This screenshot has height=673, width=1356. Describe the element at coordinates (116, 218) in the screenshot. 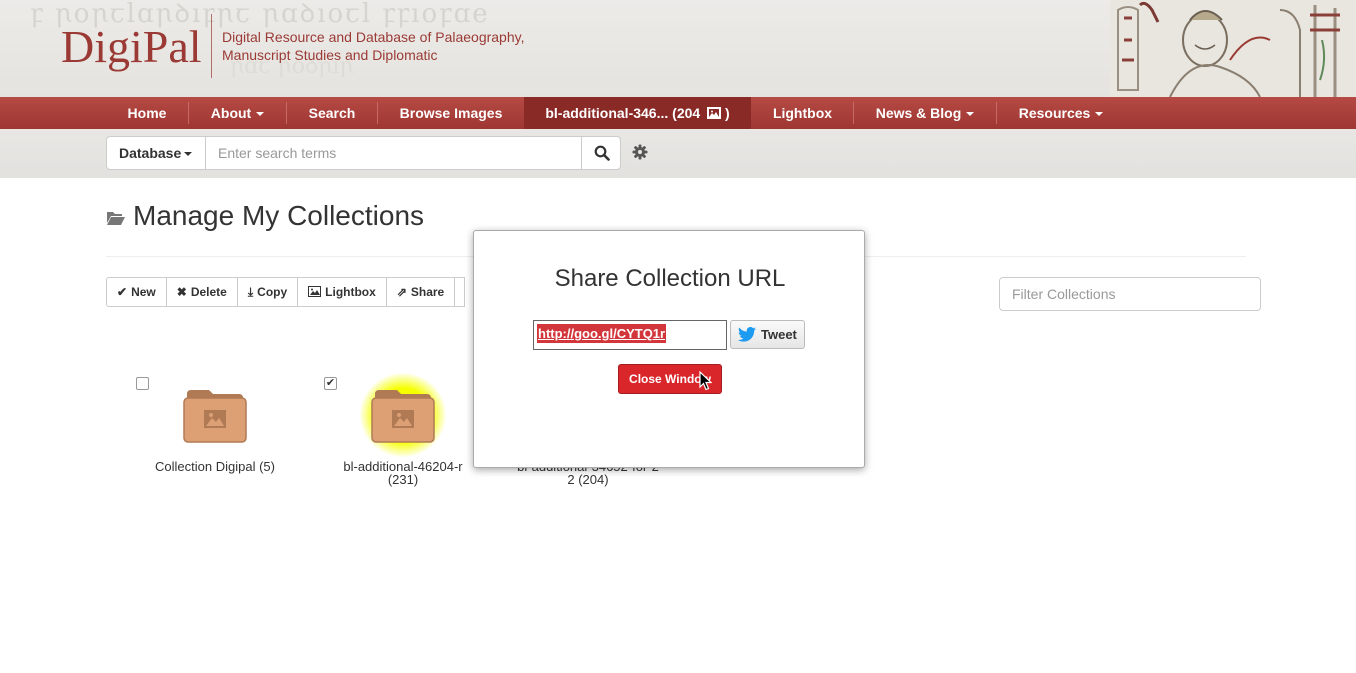

I see `folder-open-icon` at that location.